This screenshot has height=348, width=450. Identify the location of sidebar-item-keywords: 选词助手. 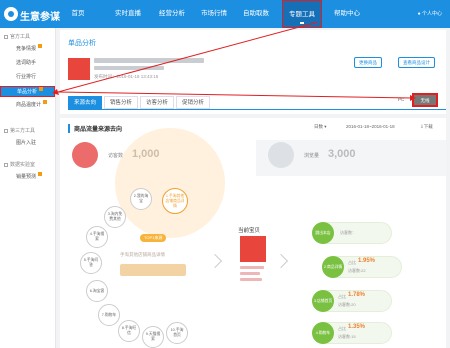
(27, 63).